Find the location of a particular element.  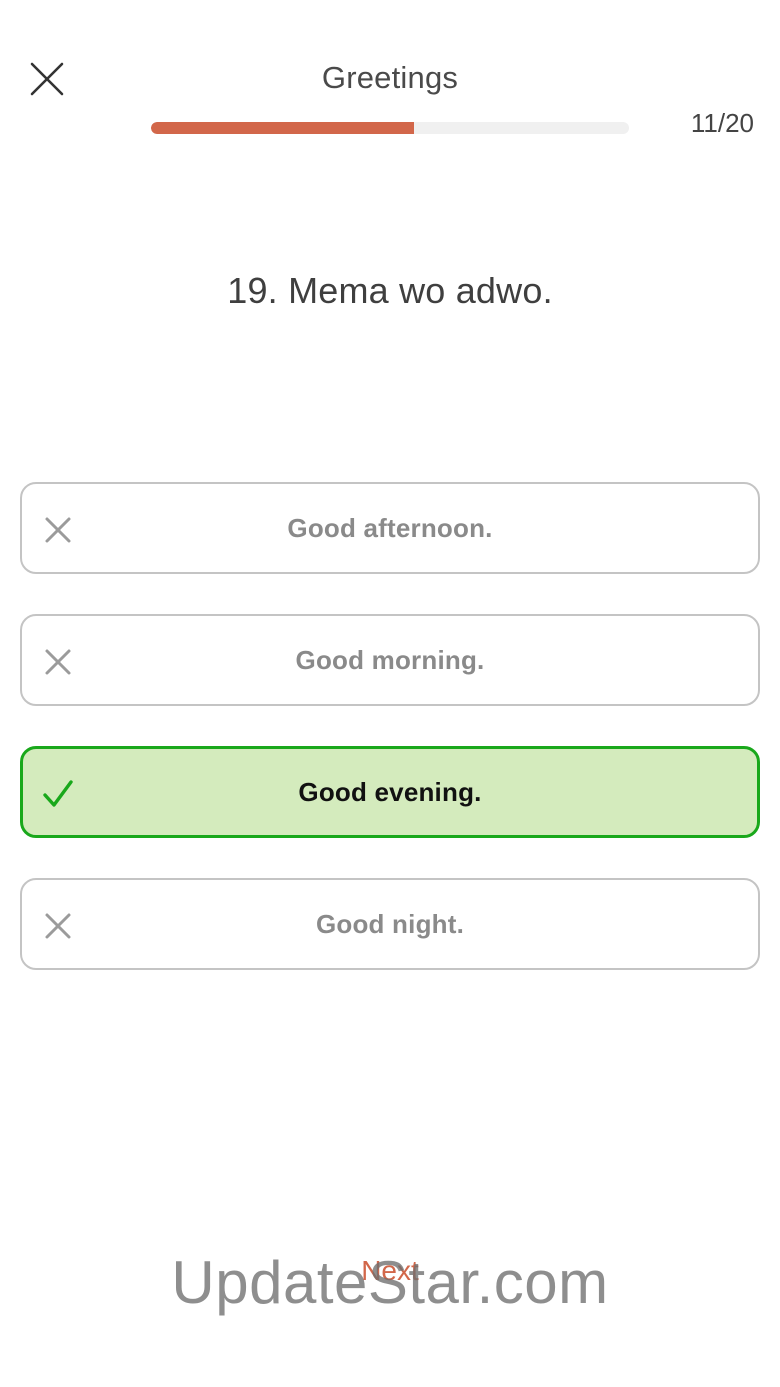

progress-bar is located at coordinates (390, 128).